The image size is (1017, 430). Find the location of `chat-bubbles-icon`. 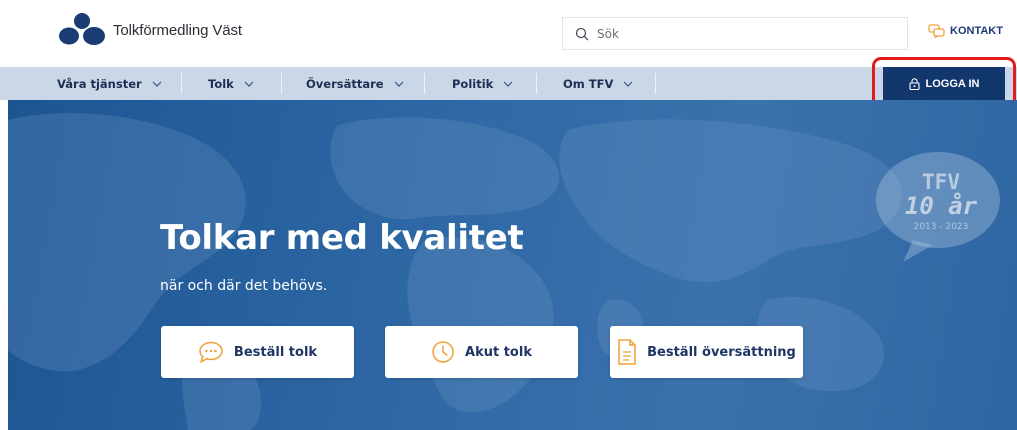

chat-bubbles-icon is located at coordinates (936, 31).